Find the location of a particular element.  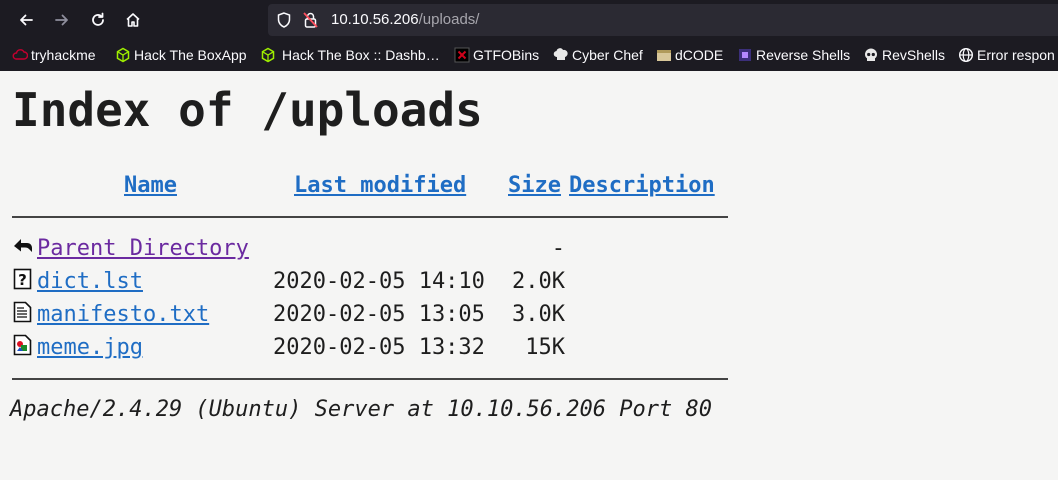

bookmark-label: dCODE is located at coordinates (699, 55).